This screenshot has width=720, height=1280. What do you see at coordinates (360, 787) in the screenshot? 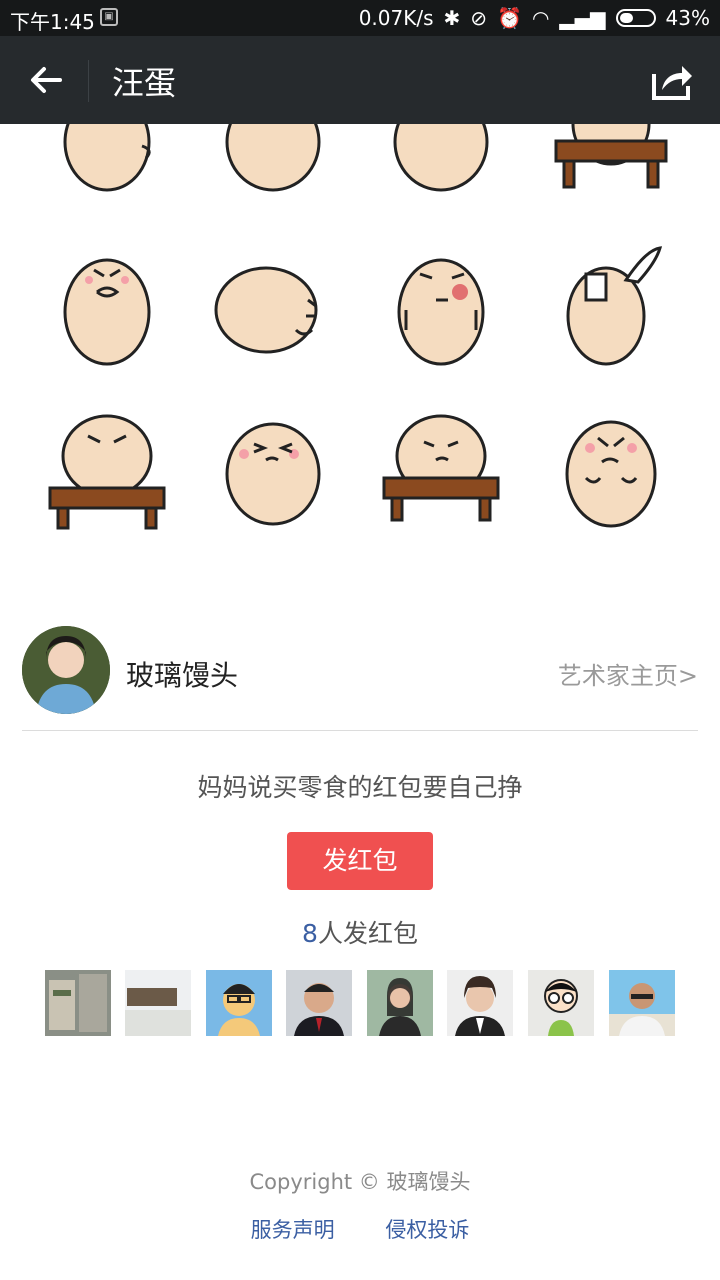
I see `tip-slogan: 妈妈说买零食的红包要自己挣` at bounding box center [360, 787].